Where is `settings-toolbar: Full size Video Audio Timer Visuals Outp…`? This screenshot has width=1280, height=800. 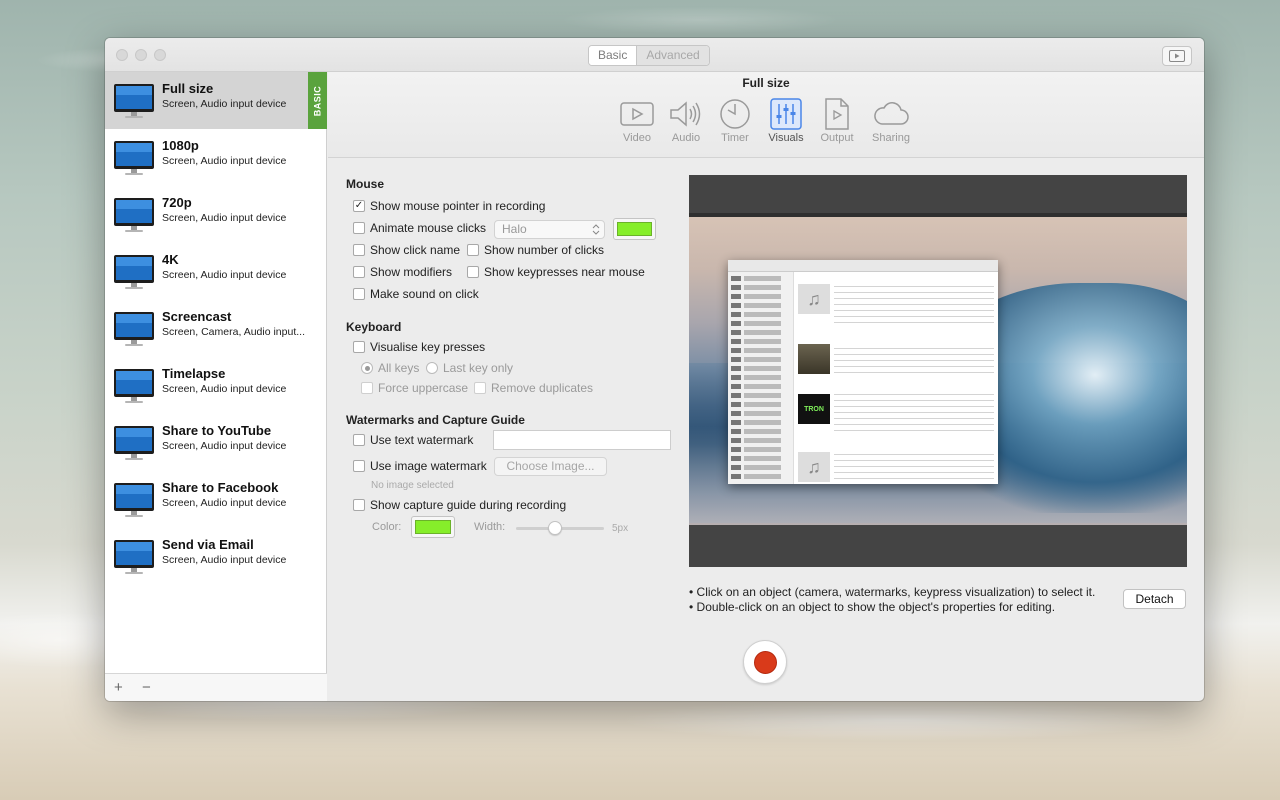
settings-toolbar: Full size Video Audio Timer Visuals Outp… is located at coordinates (766, 115).